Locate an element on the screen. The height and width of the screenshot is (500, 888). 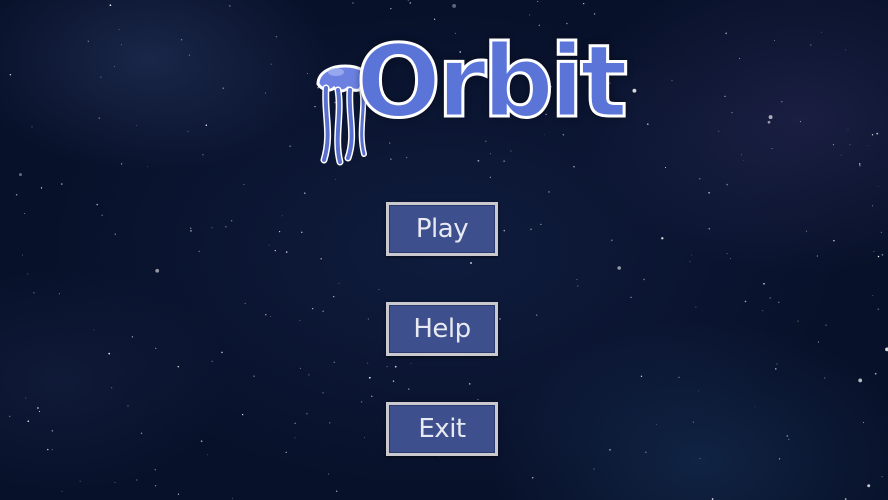
play-button: Play is located at coordinates (442, 229).